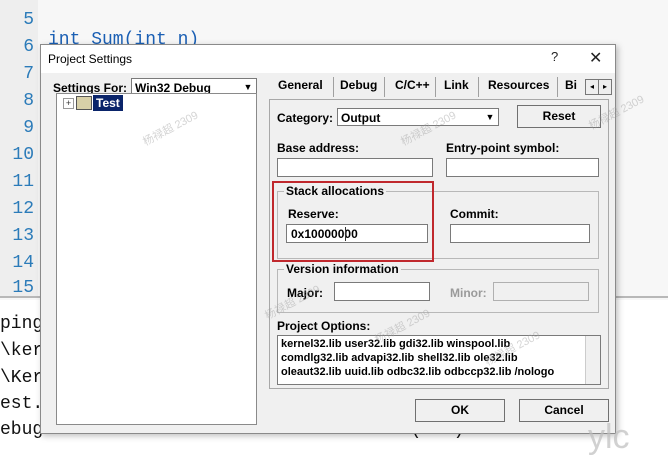 The height and width of the screenshot is (463, 668). What do you see at coordinates (23, 236) in the screenshot?
I see `line-number: 13` at bounding box center [23, 236].